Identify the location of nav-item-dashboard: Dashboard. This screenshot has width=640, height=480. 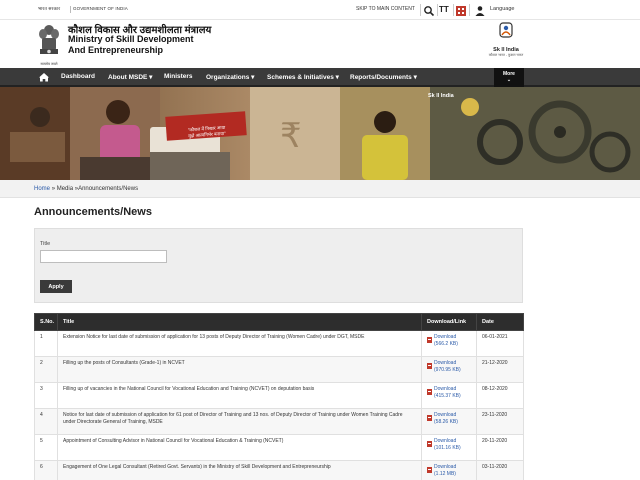
(78, 76).